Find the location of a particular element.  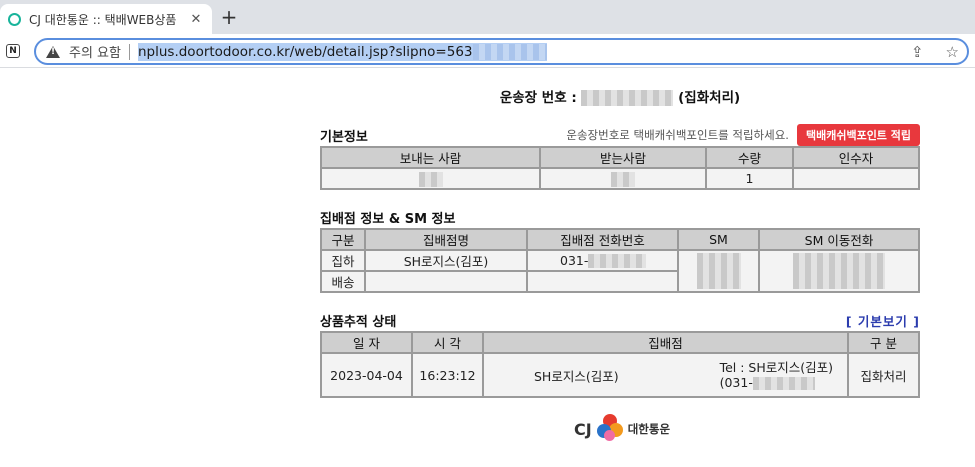

bookmark-star-icon: ☆ is located at coordinates (952, 52).